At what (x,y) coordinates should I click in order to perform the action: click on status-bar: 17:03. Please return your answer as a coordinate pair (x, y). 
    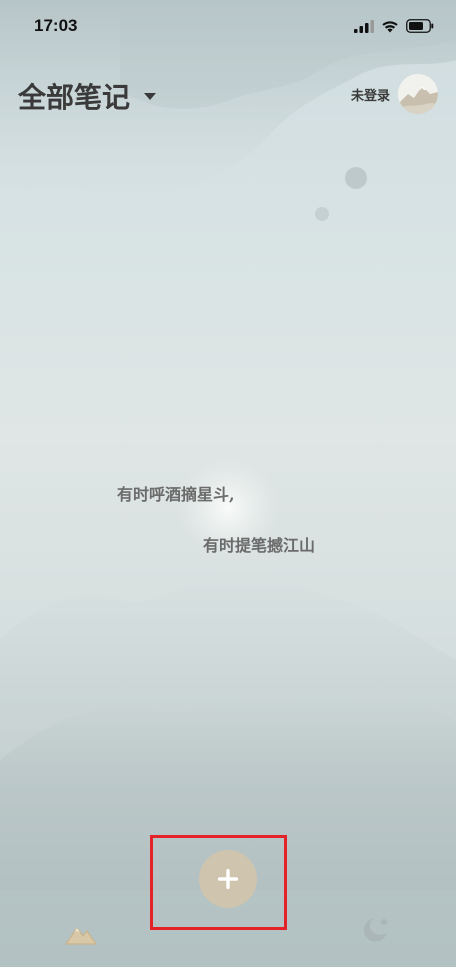
    Looking at the image, I should click on (228, 28).